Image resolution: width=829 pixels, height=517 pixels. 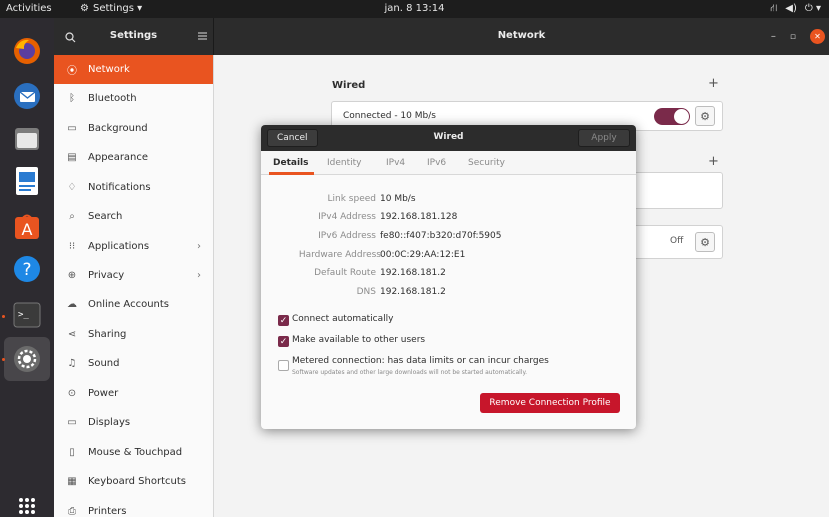 What do you see at coordinates (349, 85) in the screenshot?
I see `wired-section-title: Wired` at bounding box center [349, 85].